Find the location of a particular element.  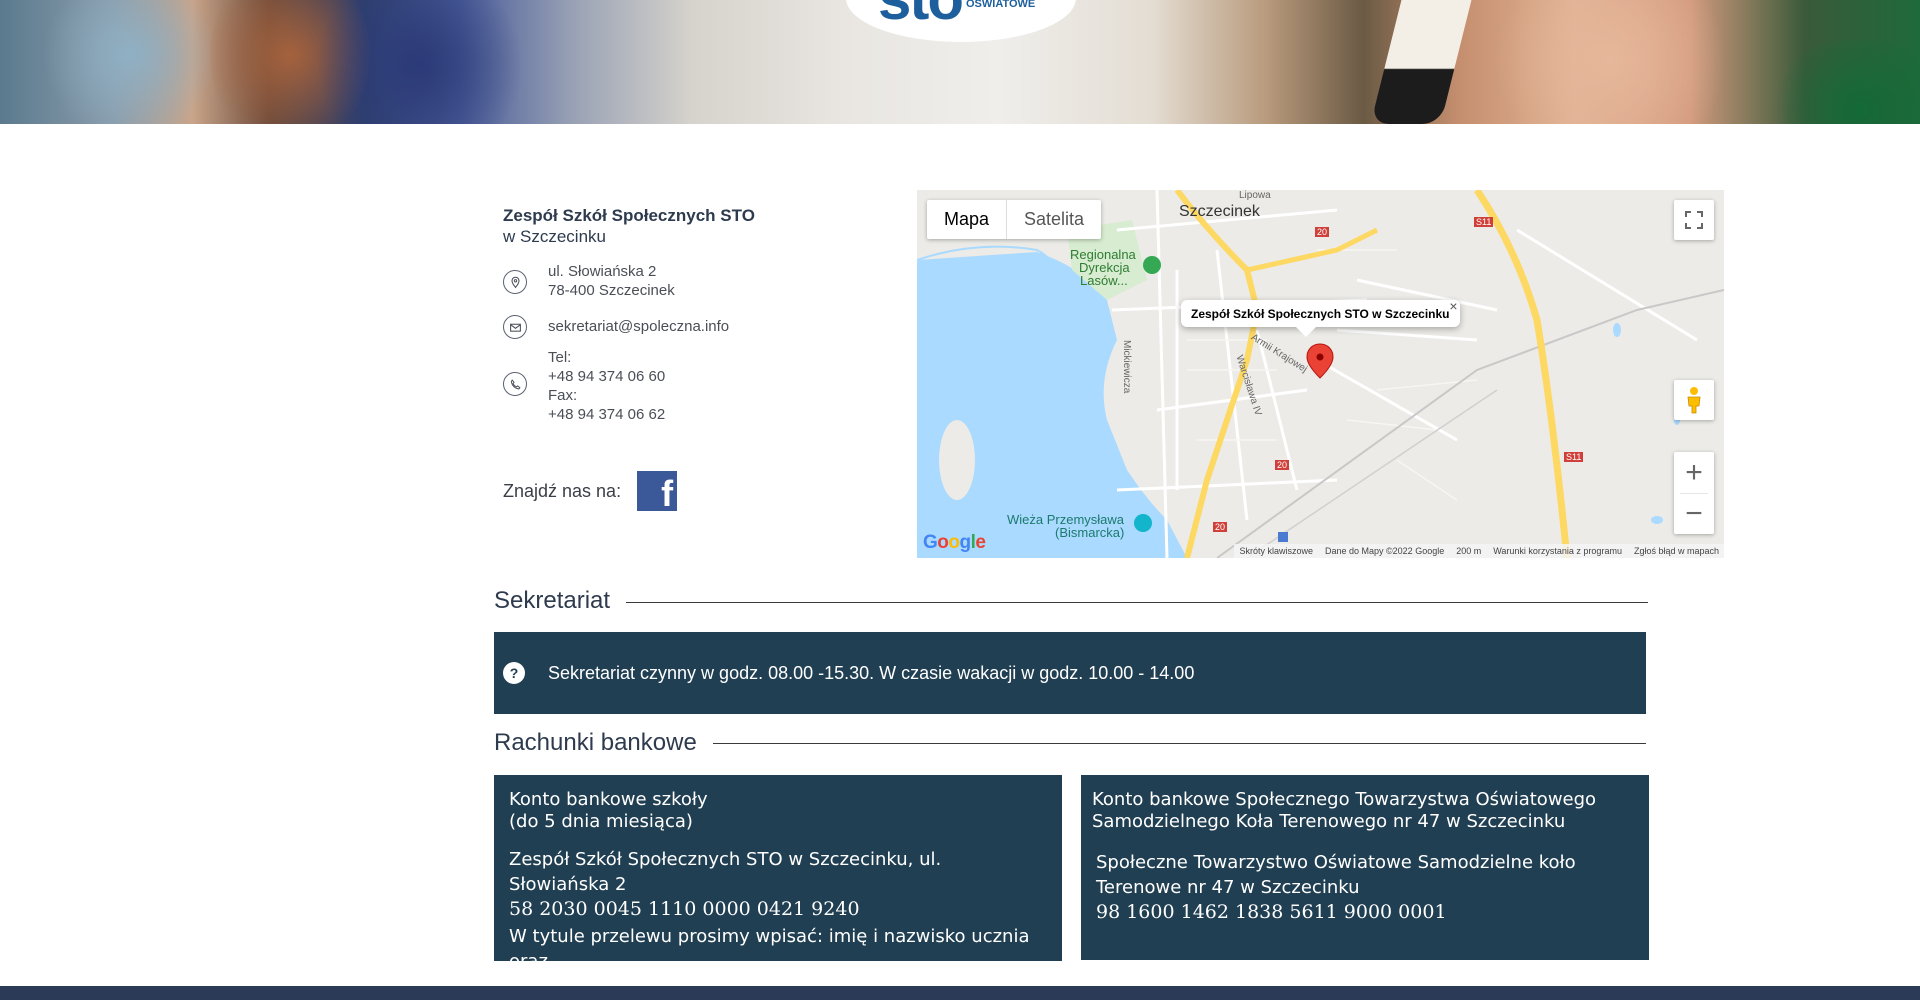

school-city: w Szczecinku is located at coordinates (554, 236).